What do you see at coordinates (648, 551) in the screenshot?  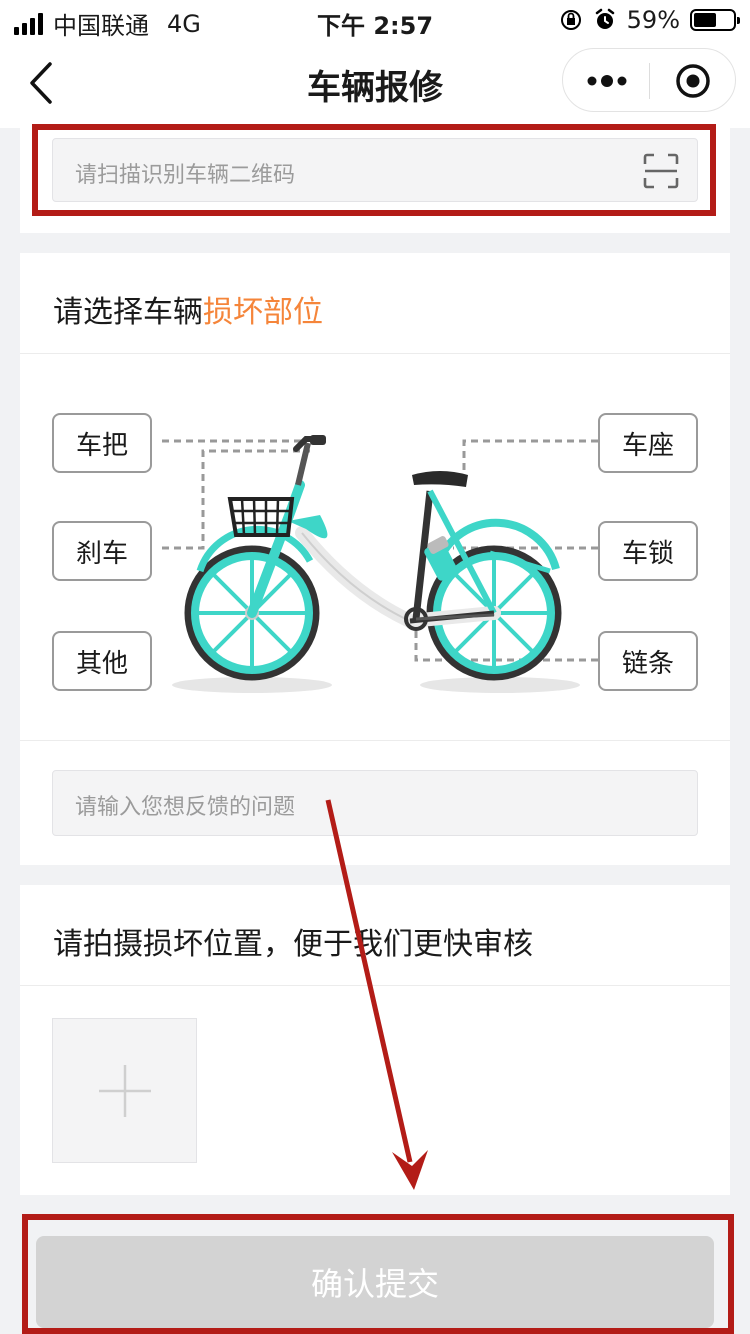 I see `part-lock-button: 车锁` at bounding box center [648, 551].